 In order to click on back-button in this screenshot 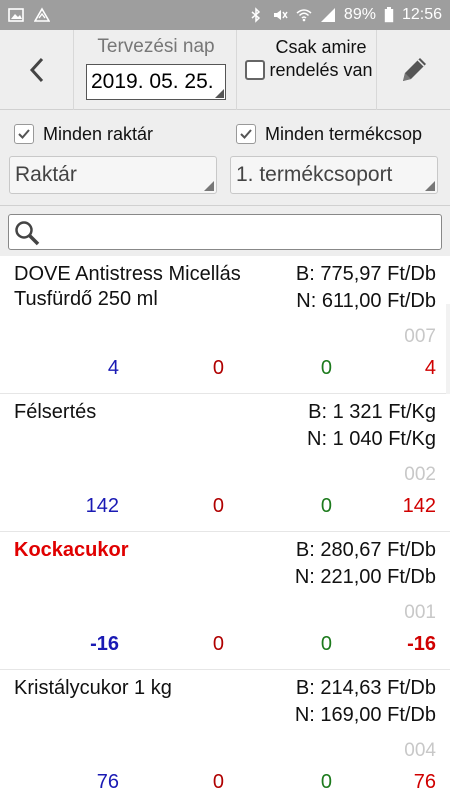, I will do `click(37, 70)`.